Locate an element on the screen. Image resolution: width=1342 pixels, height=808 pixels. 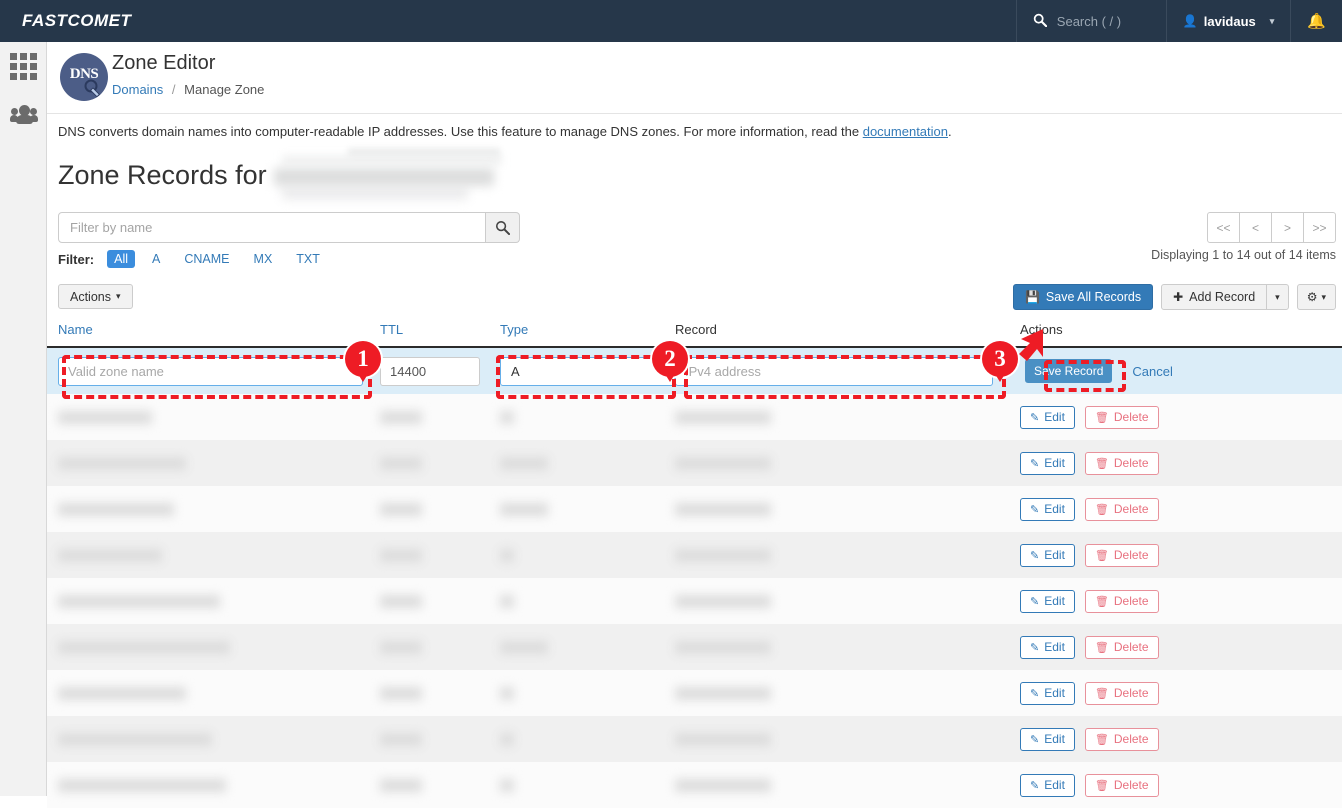
pagination-first-button: << is located at coordinates (1223, 227).